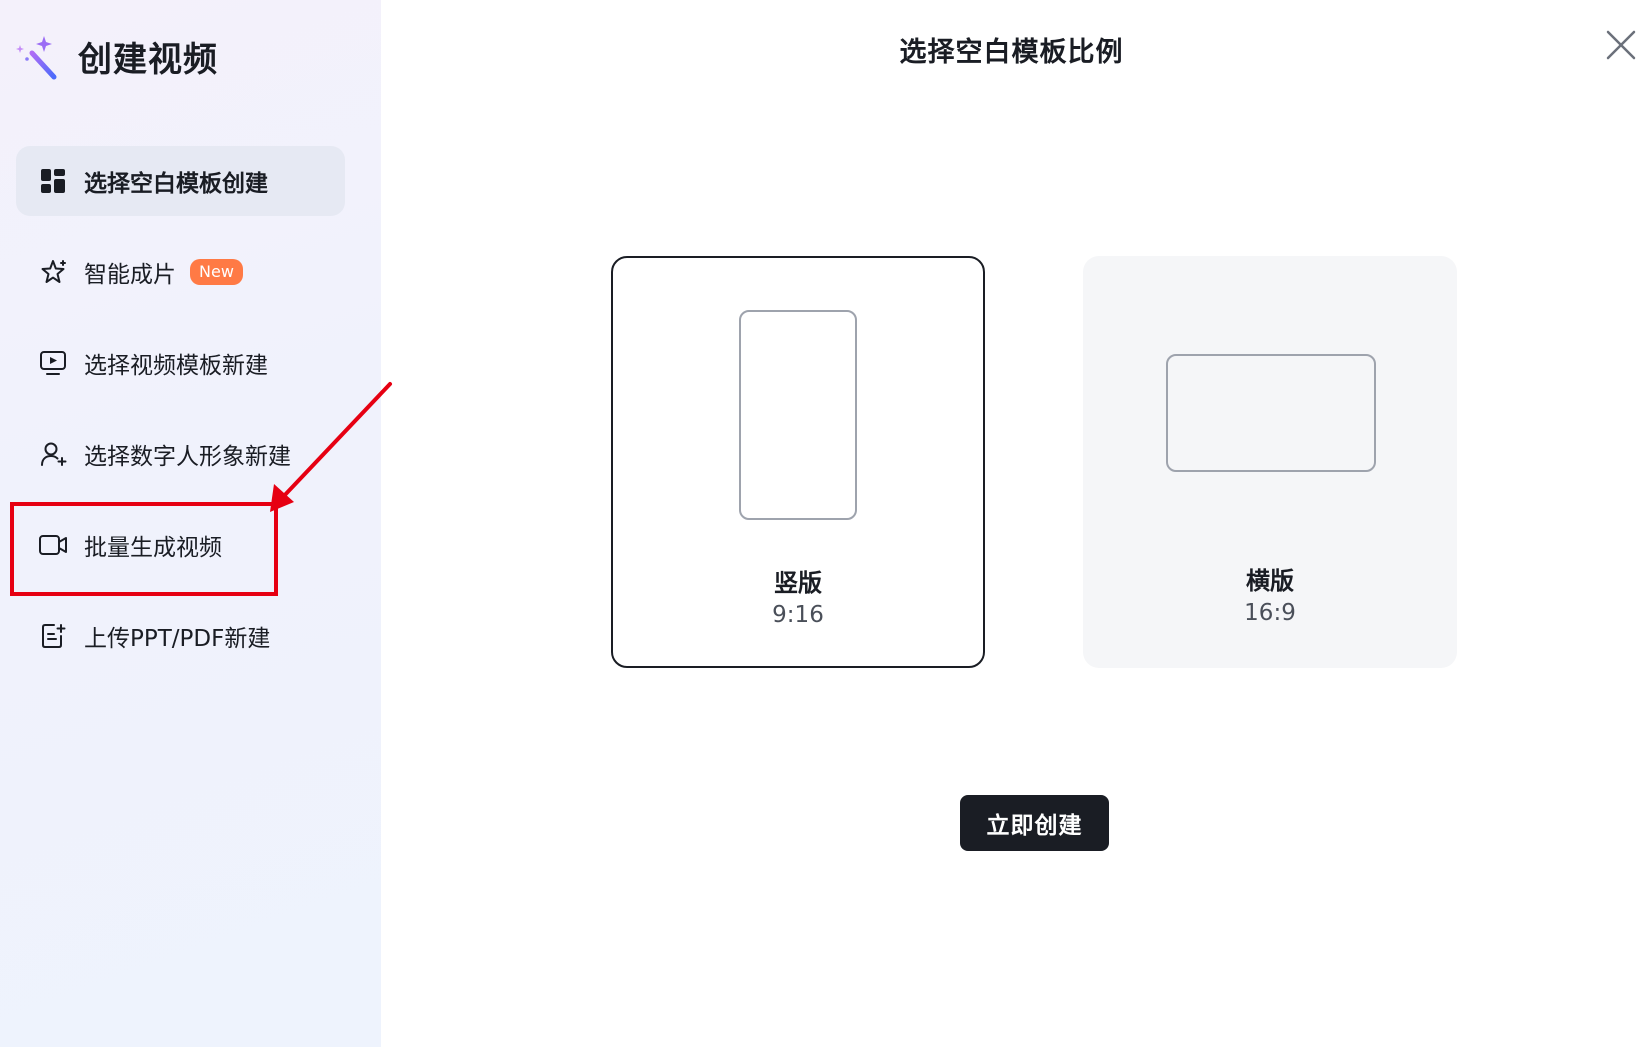  Describe the element at coordinates (798, 615) in the screenshot. I see `ratio-option-value: 9:16` at that location.